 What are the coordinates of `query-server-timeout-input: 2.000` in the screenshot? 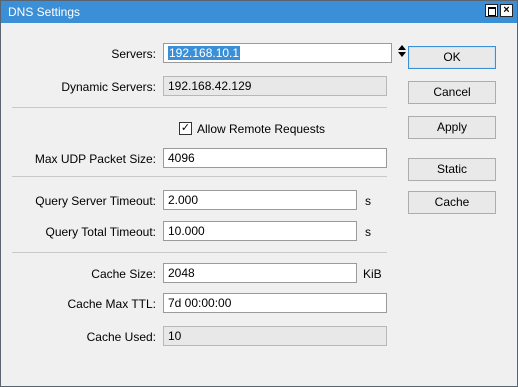 It's located at (260, 200).